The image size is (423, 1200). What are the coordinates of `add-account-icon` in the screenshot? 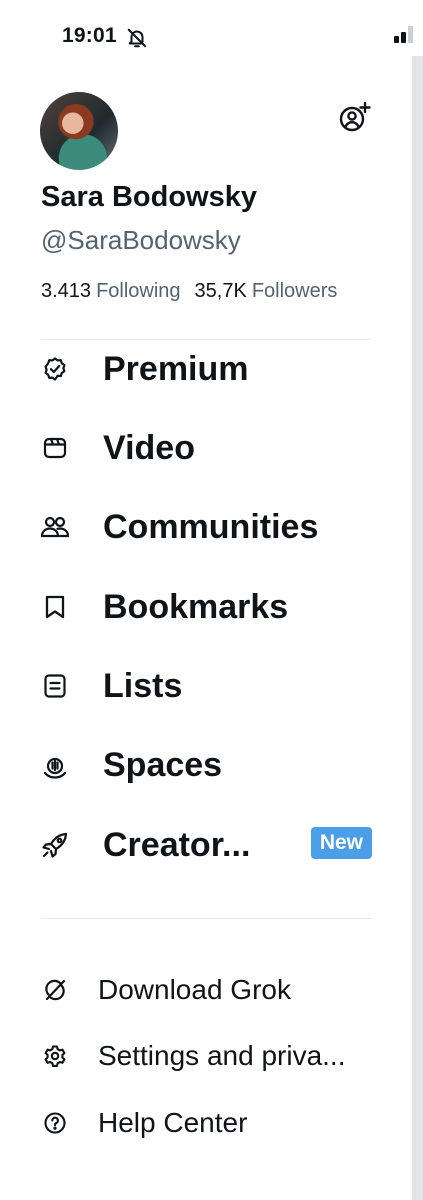 It's located at (354, 117).